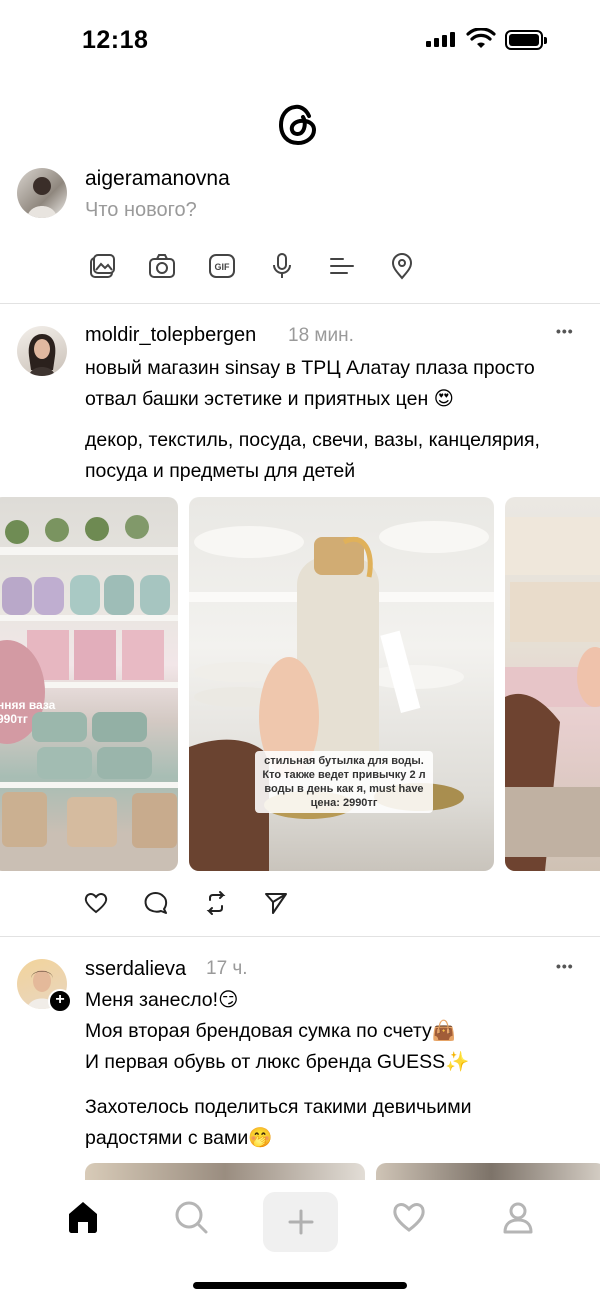 The height and width of the screenshot is (1300, 600). I want to click on post-text: Моя вторая брендовая сумка по счету👜, so click(271, 1031).